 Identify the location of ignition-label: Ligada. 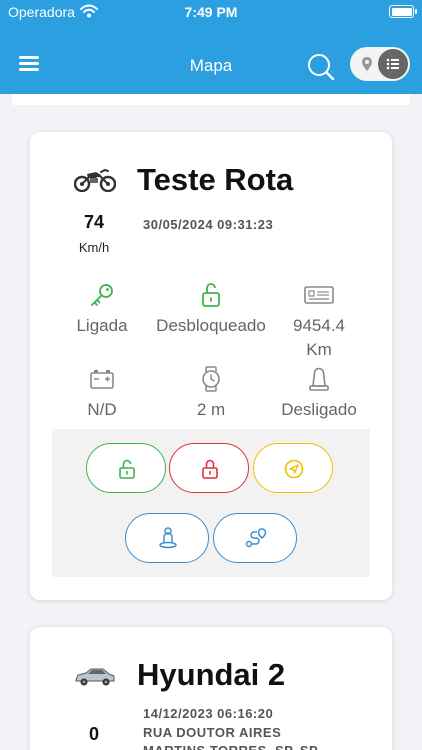
(102, 325).